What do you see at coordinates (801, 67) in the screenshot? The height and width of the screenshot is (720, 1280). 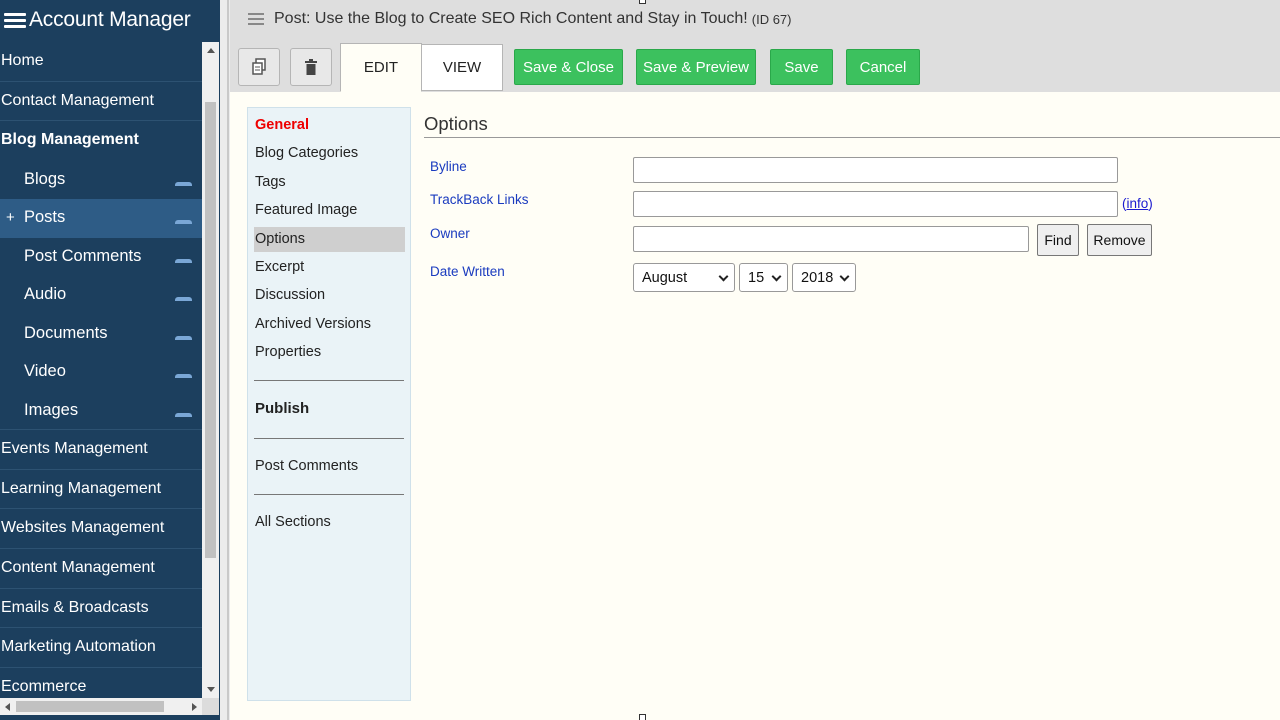 I see `save-button: Save` at bounding box center [801, 67].